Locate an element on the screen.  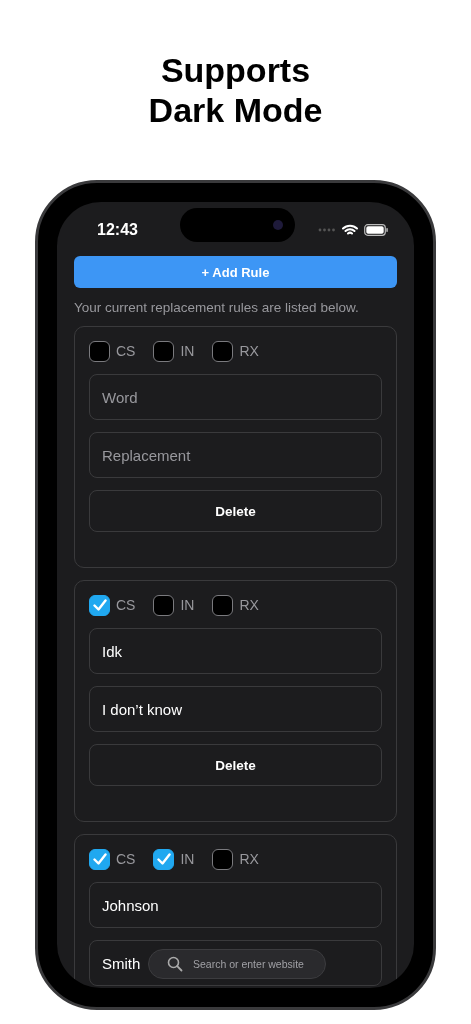
replacement-field: I don’t know is located at coordinates (142, 709).